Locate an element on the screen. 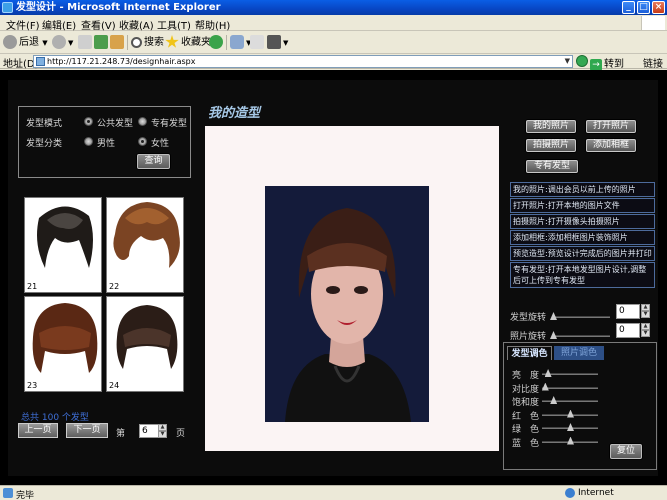 The width and height of the screenshot is (667, 500). toolbar-separator is located at coordinates (127, 42).